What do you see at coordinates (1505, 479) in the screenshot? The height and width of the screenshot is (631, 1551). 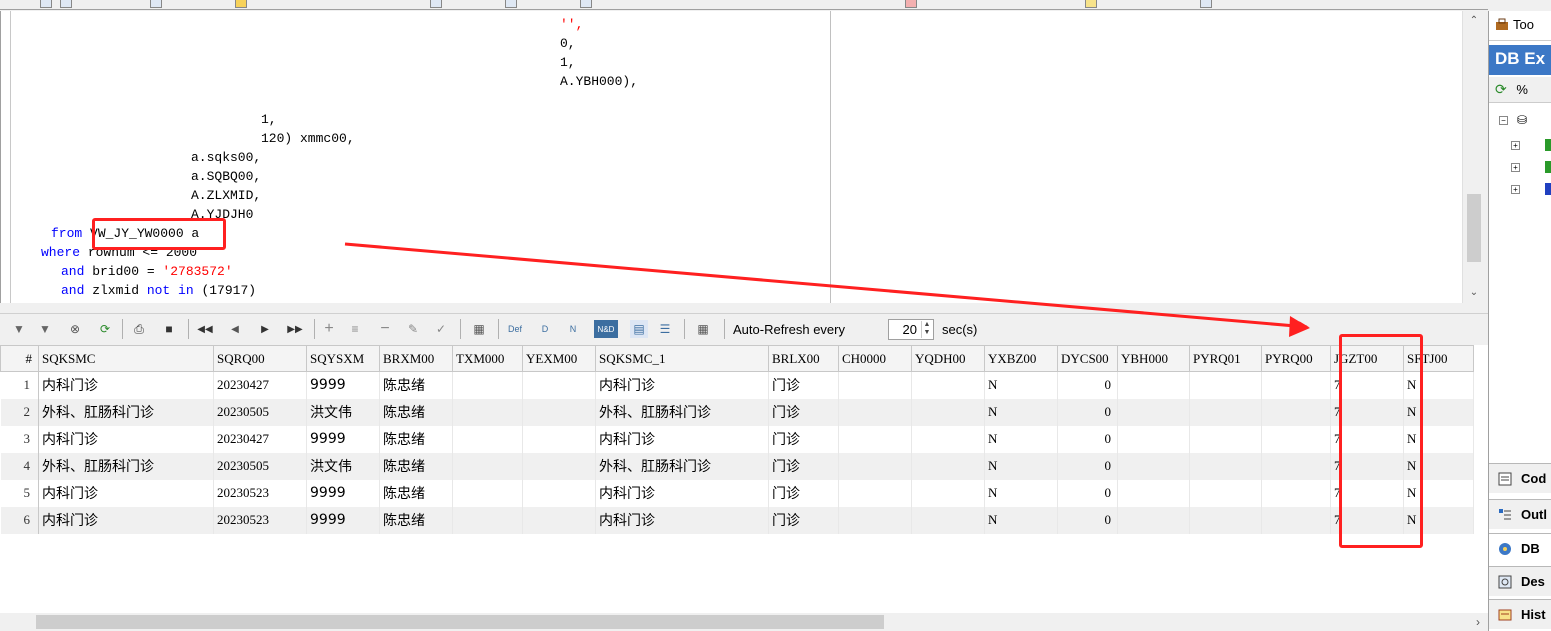 I see `code-icon` at bounding box center [1505, 479].